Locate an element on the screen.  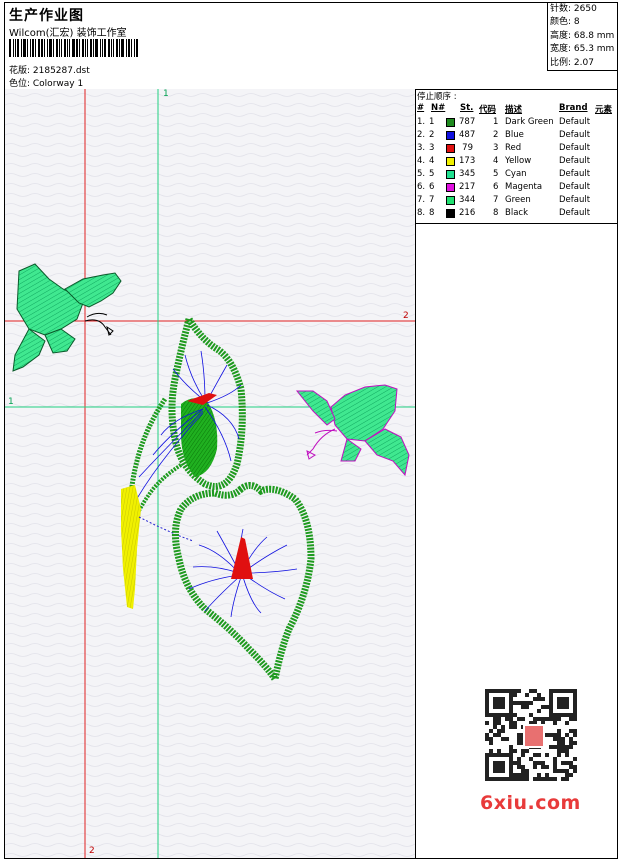
table-row: 7. 7 344 7 Green Default is located at coordinates (517, 201).